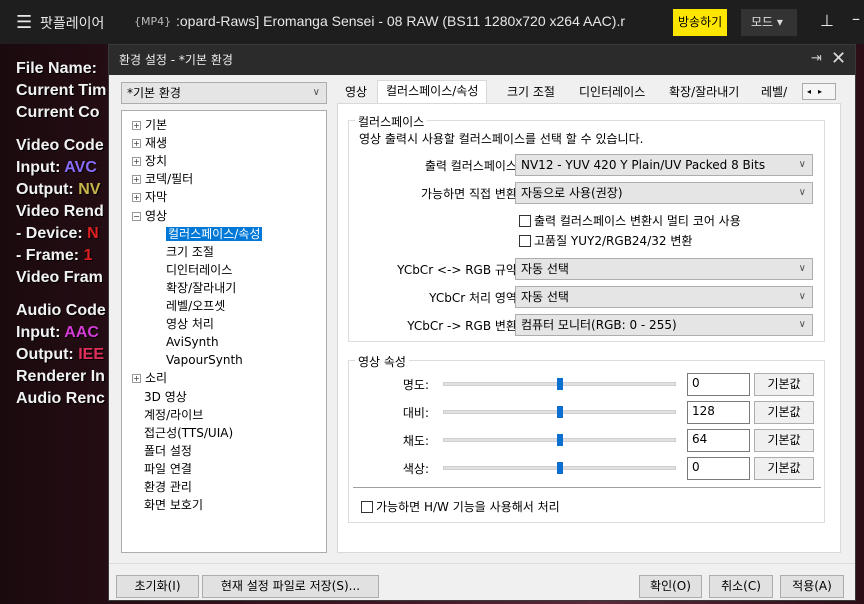  What do you see at coordinates (482, 563) in the screenshot?
I see `divider` at bounding box center [482, 563].